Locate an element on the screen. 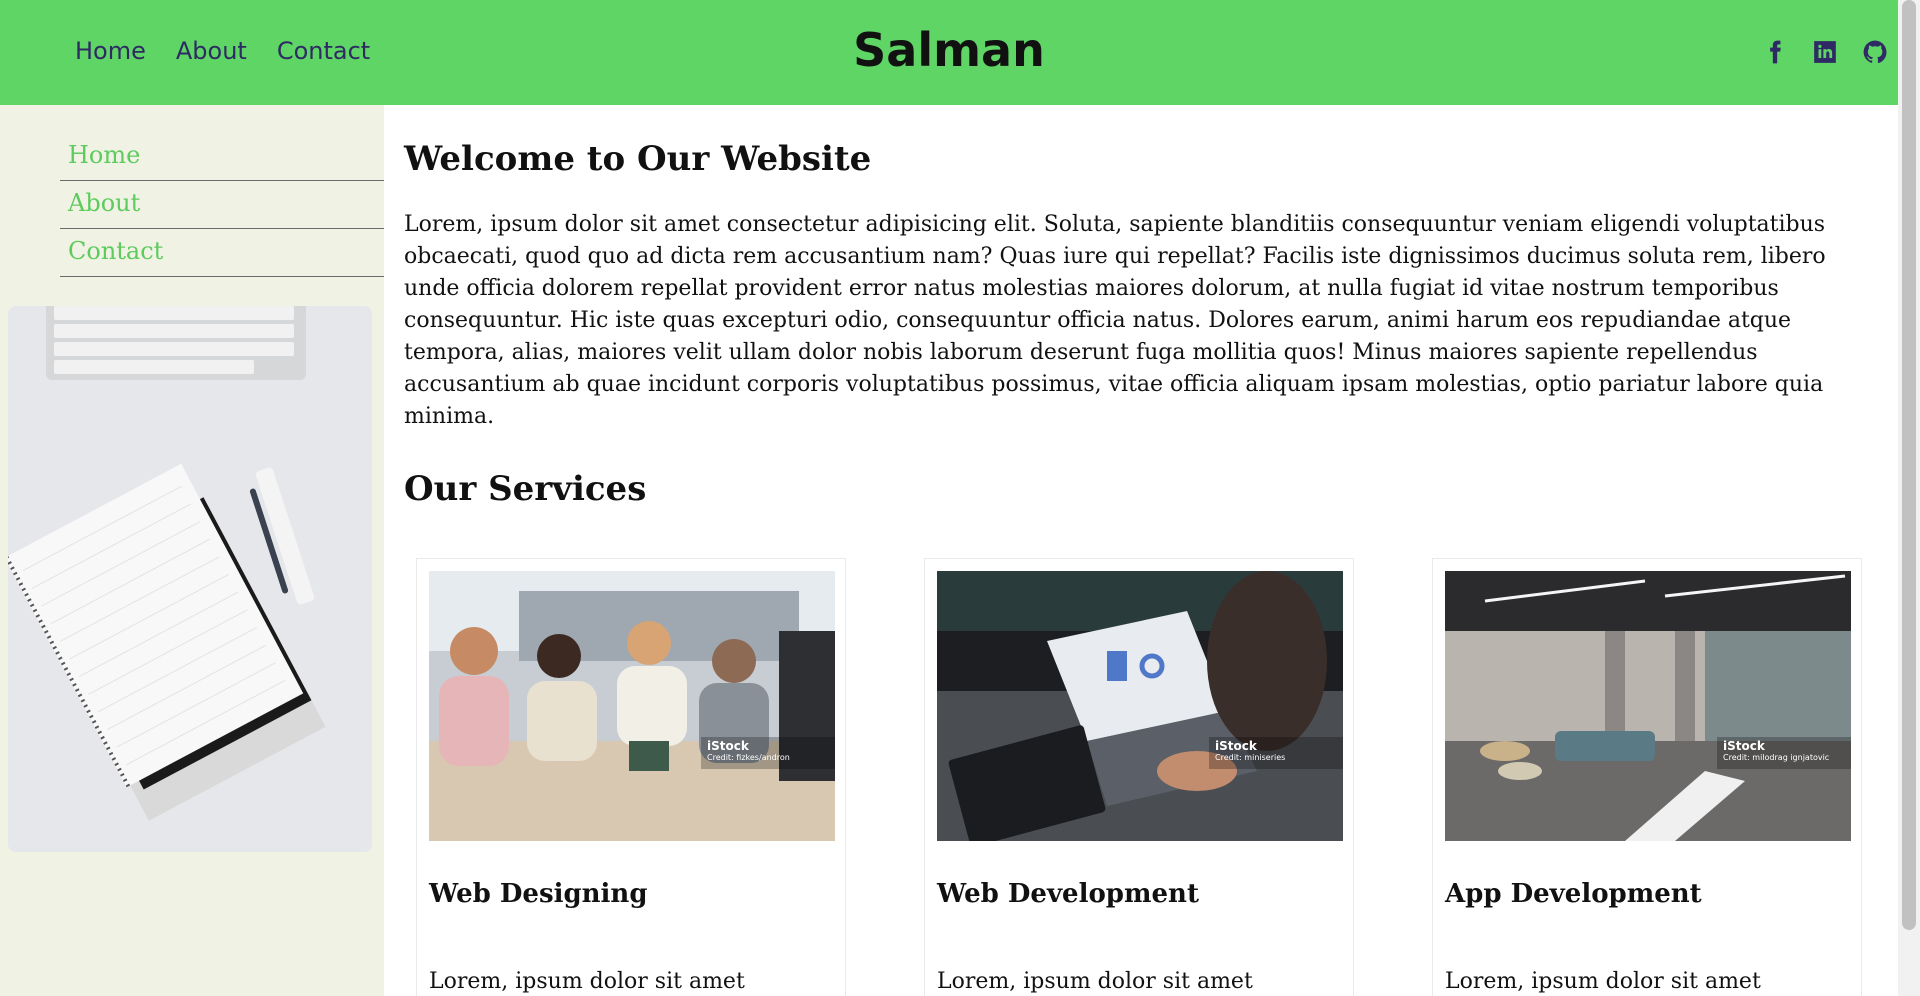 The image size is (1920, 996). services-title: Our Services is located at coordinates (525, 489).